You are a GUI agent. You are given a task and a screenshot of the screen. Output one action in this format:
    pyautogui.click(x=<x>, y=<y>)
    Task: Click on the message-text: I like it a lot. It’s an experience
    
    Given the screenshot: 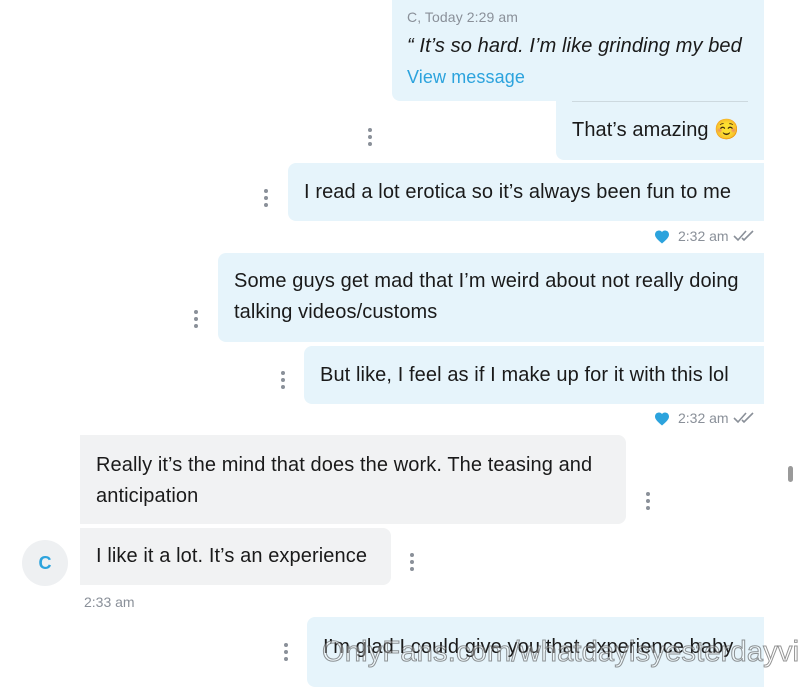 What is the action you would take?
    pyautogui.click(x=232, y=556)
    